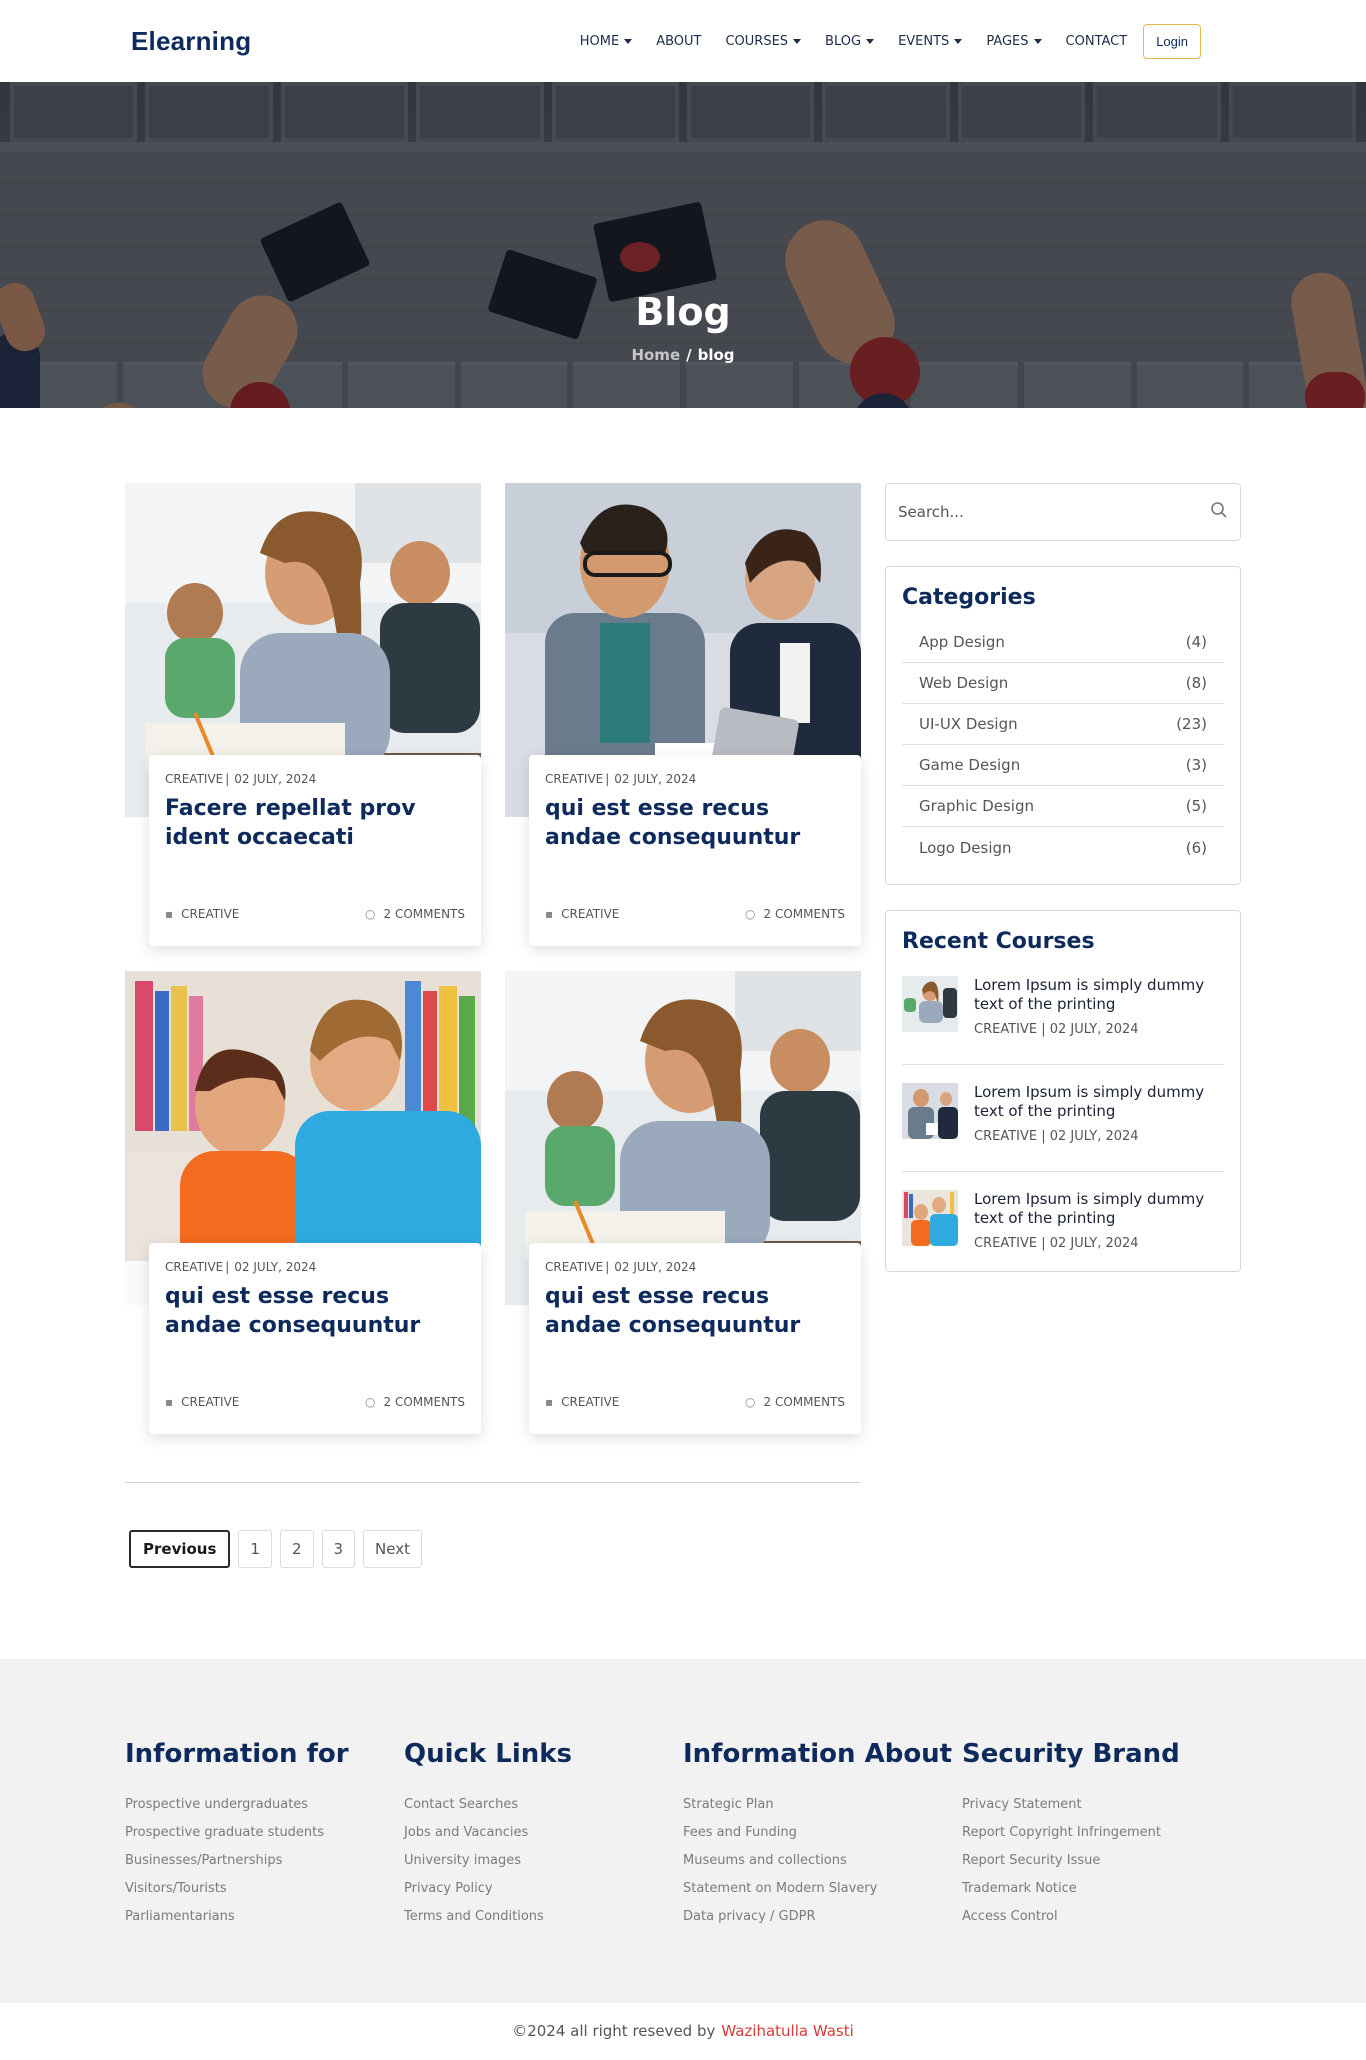  Describe the element at coordinates (1038, 512) in the screenshot. I see `search-input` at that location.